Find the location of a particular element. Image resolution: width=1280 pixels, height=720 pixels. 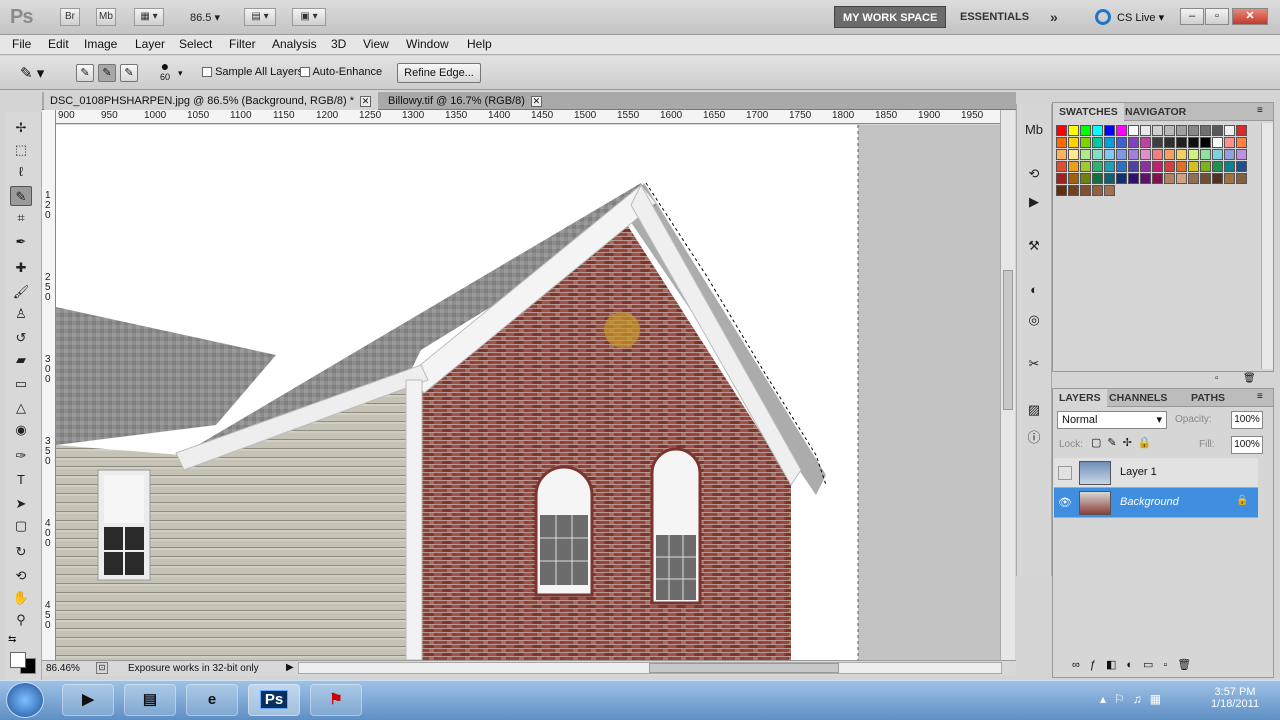

mini-bridge-button: Mb is located at coordinates (106, 17).